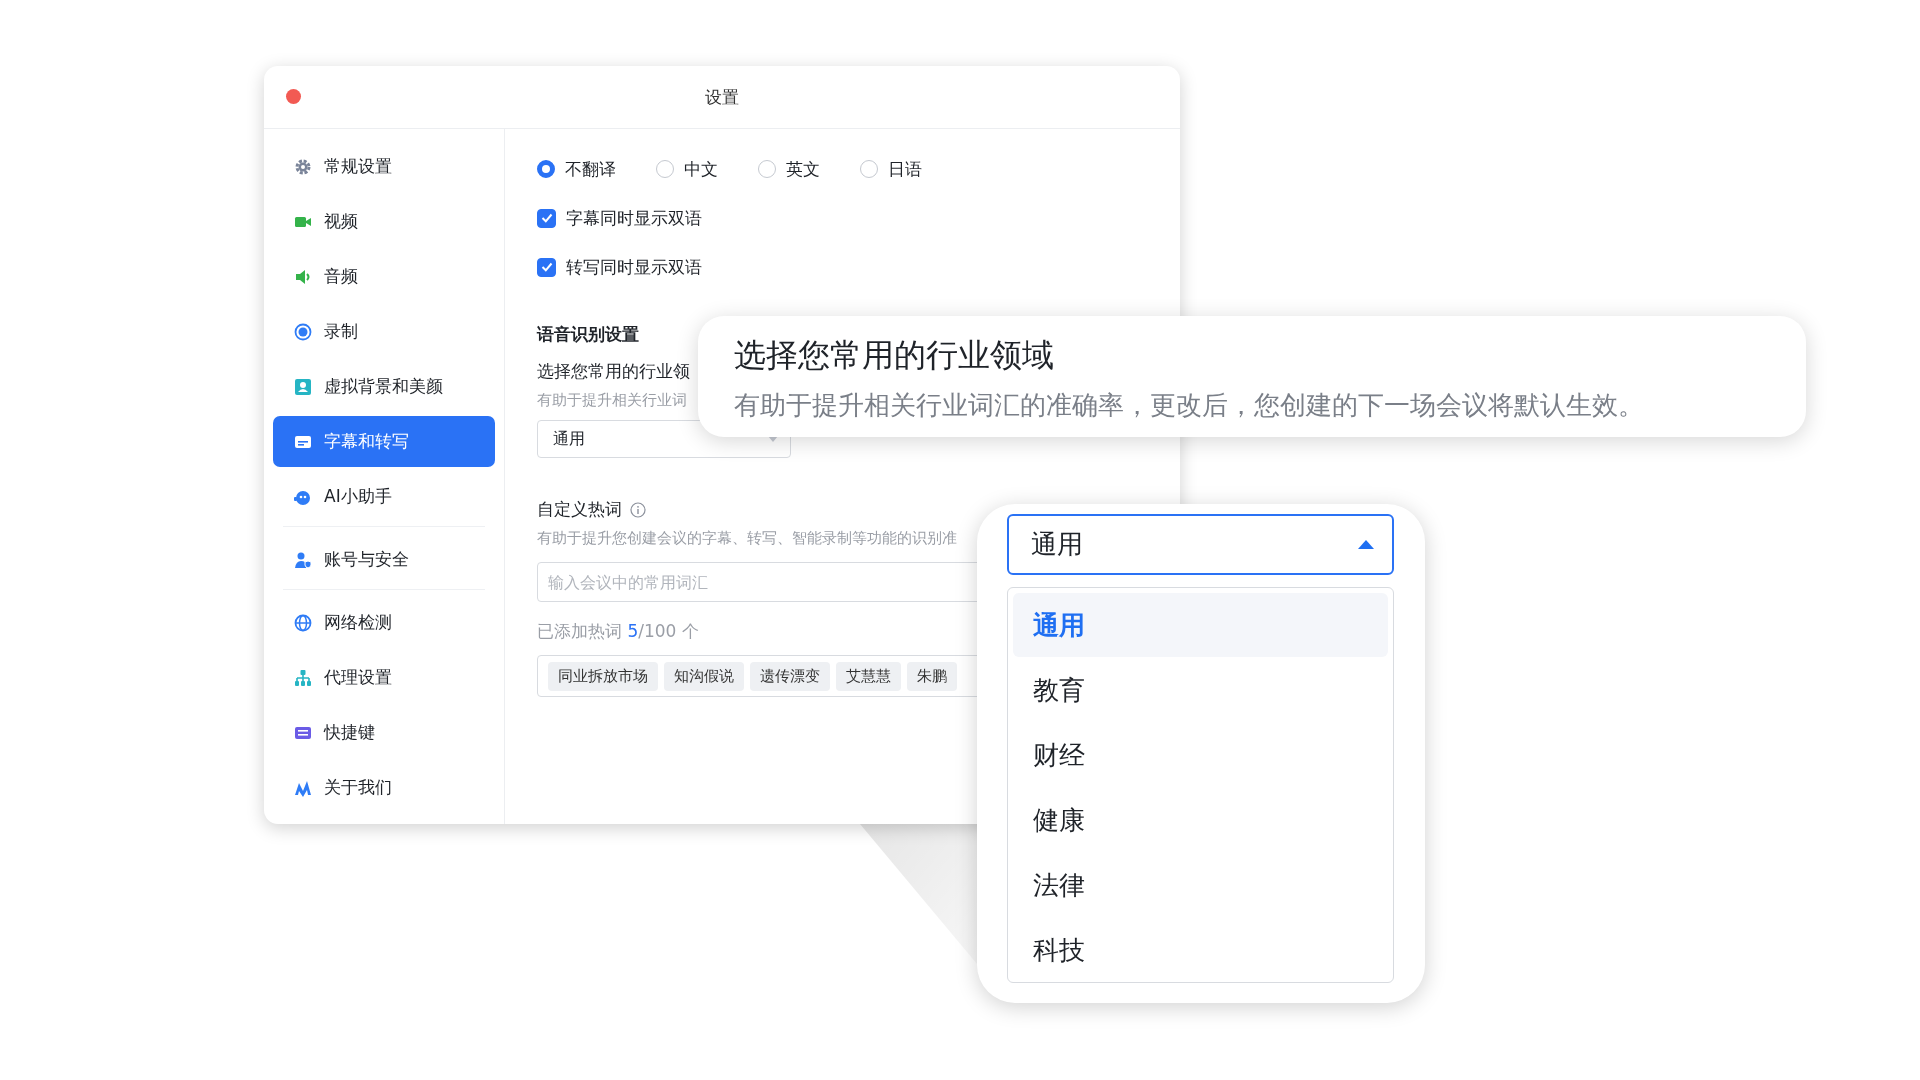 The height and width of the screenshot is (1080, 1920). I want to click on callout-text: 有助于提升相关行业词汇的准确率，更改后，您创建的下一场会议将默认生效。, so click(1189, 405).